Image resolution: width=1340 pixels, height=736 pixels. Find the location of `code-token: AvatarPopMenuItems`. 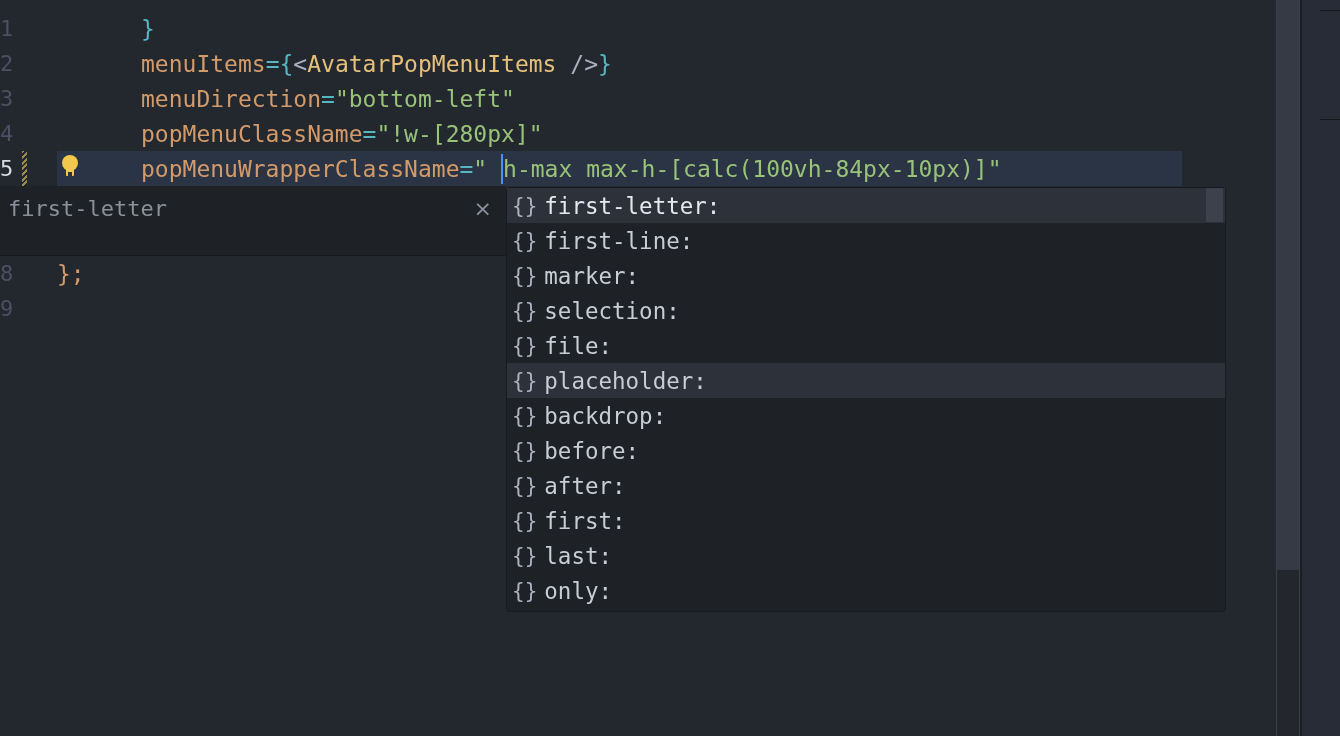

code-token: AvatarPopMenuItems is located at coordinates (432, 63).